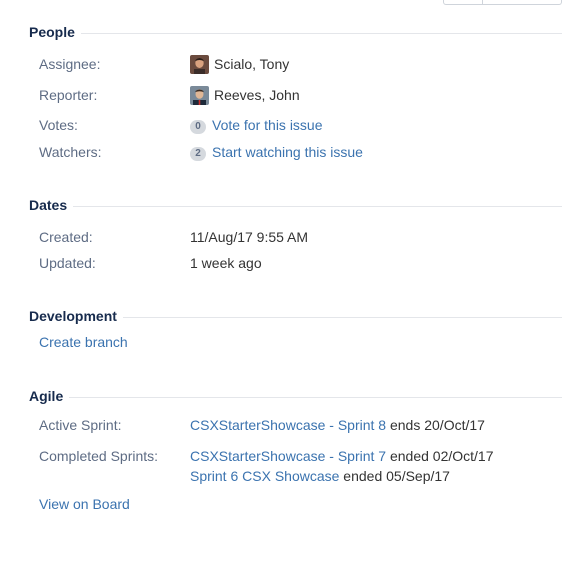 The image size is (562, 566). Describe the element at coordinates (251, 64) in the screenshot. I see `assignee-name: Scialo, Tony` at that location.